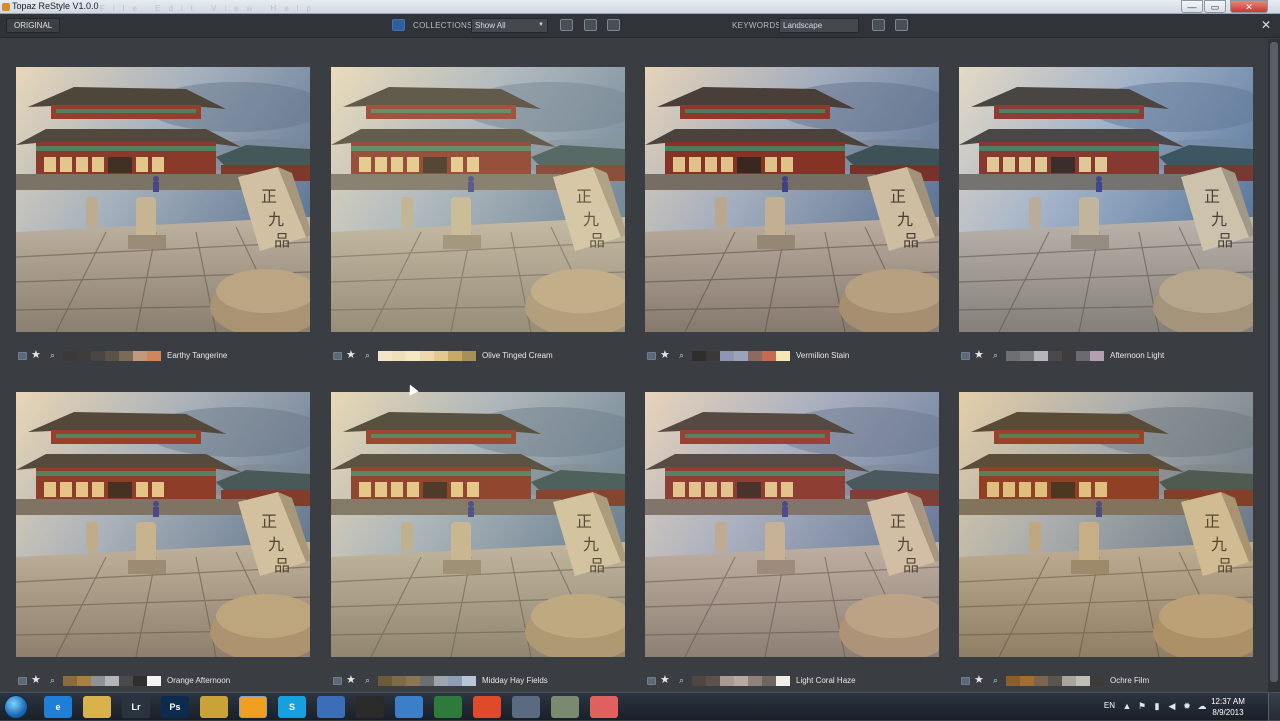  Describe the element at coordinates (163, 680) in the screenshot. I see `preset-info-bar: ★ ⌕ Orange Afternoon` at that location.